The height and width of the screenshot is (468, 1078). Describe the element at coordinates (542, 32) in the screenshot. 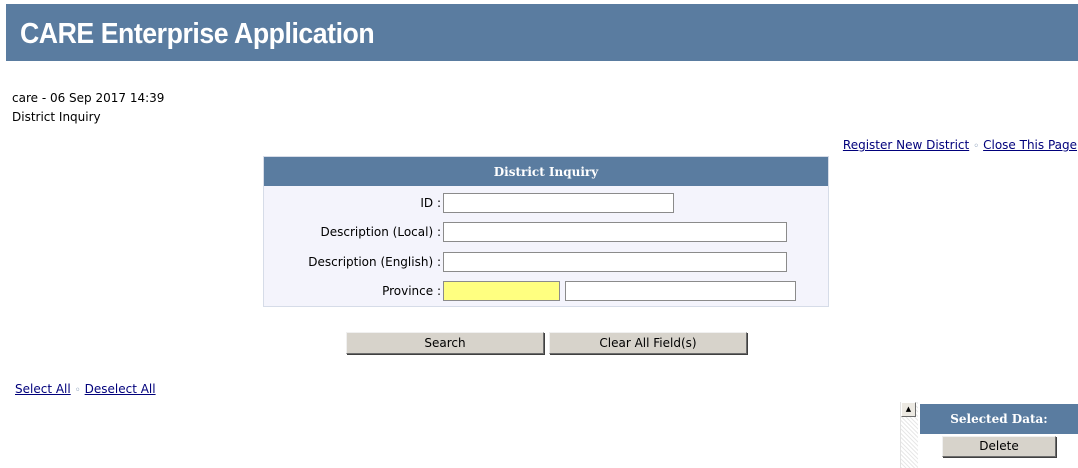

I see `app-banner: CARE Enterprise Application` at that location.